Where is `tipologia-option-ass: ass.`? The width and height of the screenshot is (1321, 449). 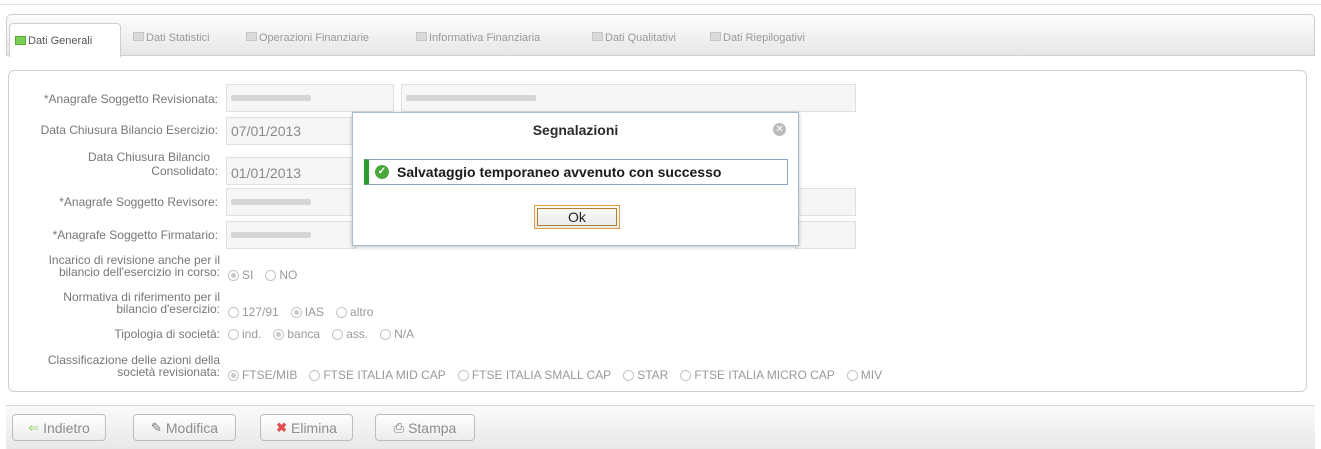
tipologia-option-ass: ass. is located at coordinates (350, 334).